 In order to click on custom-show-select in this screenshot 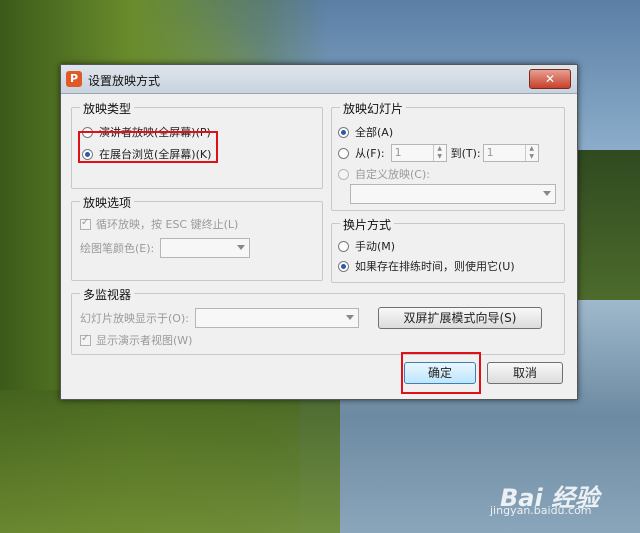, I will do `click(453, 194)`.